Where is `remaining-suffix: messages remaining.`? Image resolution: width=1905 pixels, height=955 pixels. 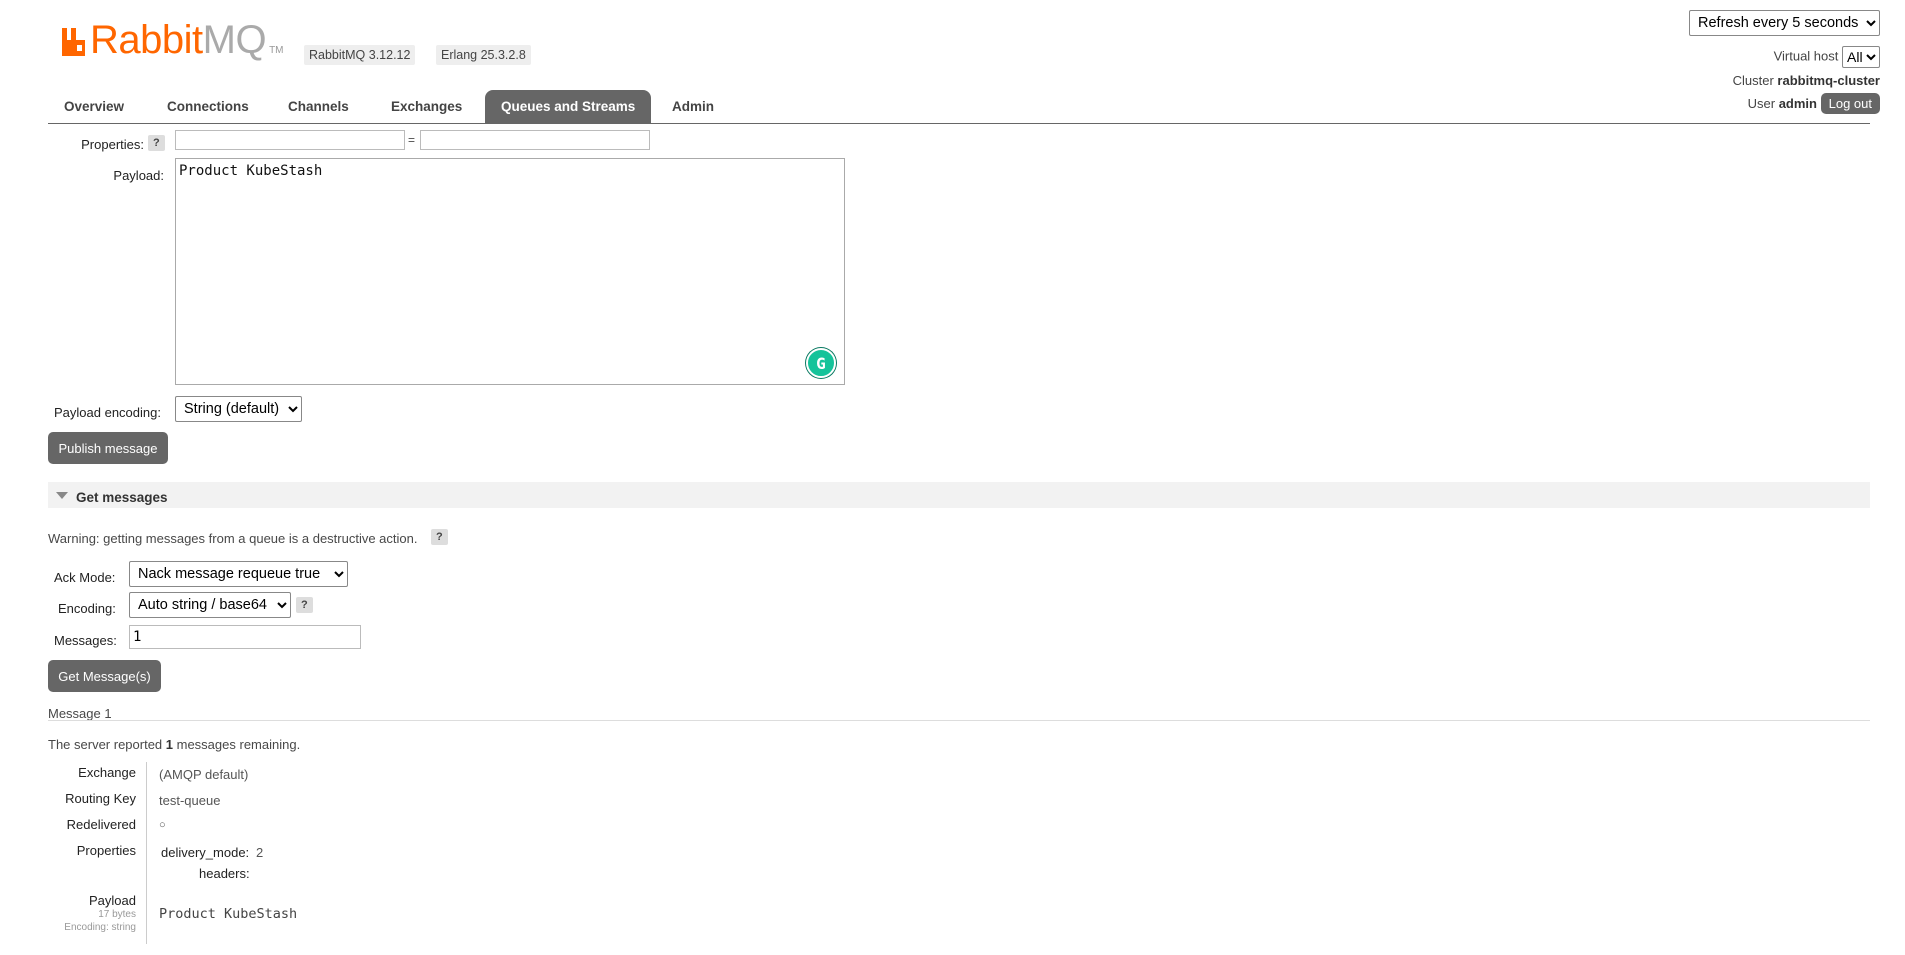 remaining-suffix: messages remaining. is located at coordinates (237, 744).